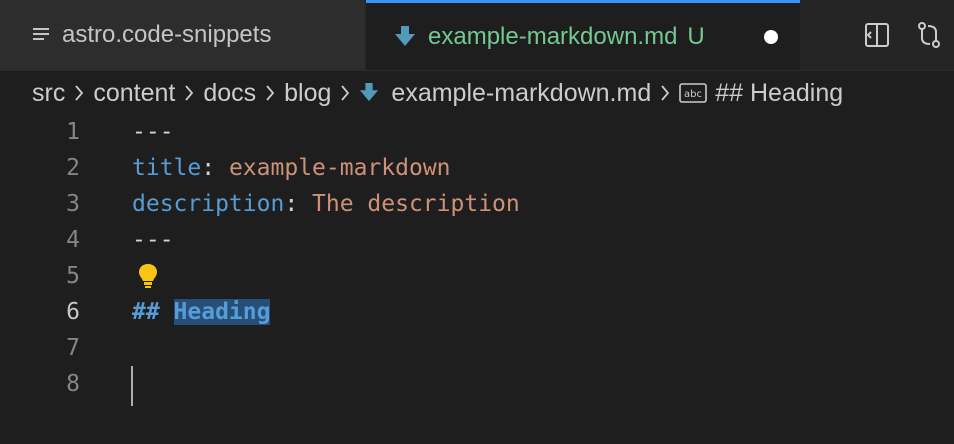  I want to click on tab-label: astro.code-snippets, so click(167, 34).